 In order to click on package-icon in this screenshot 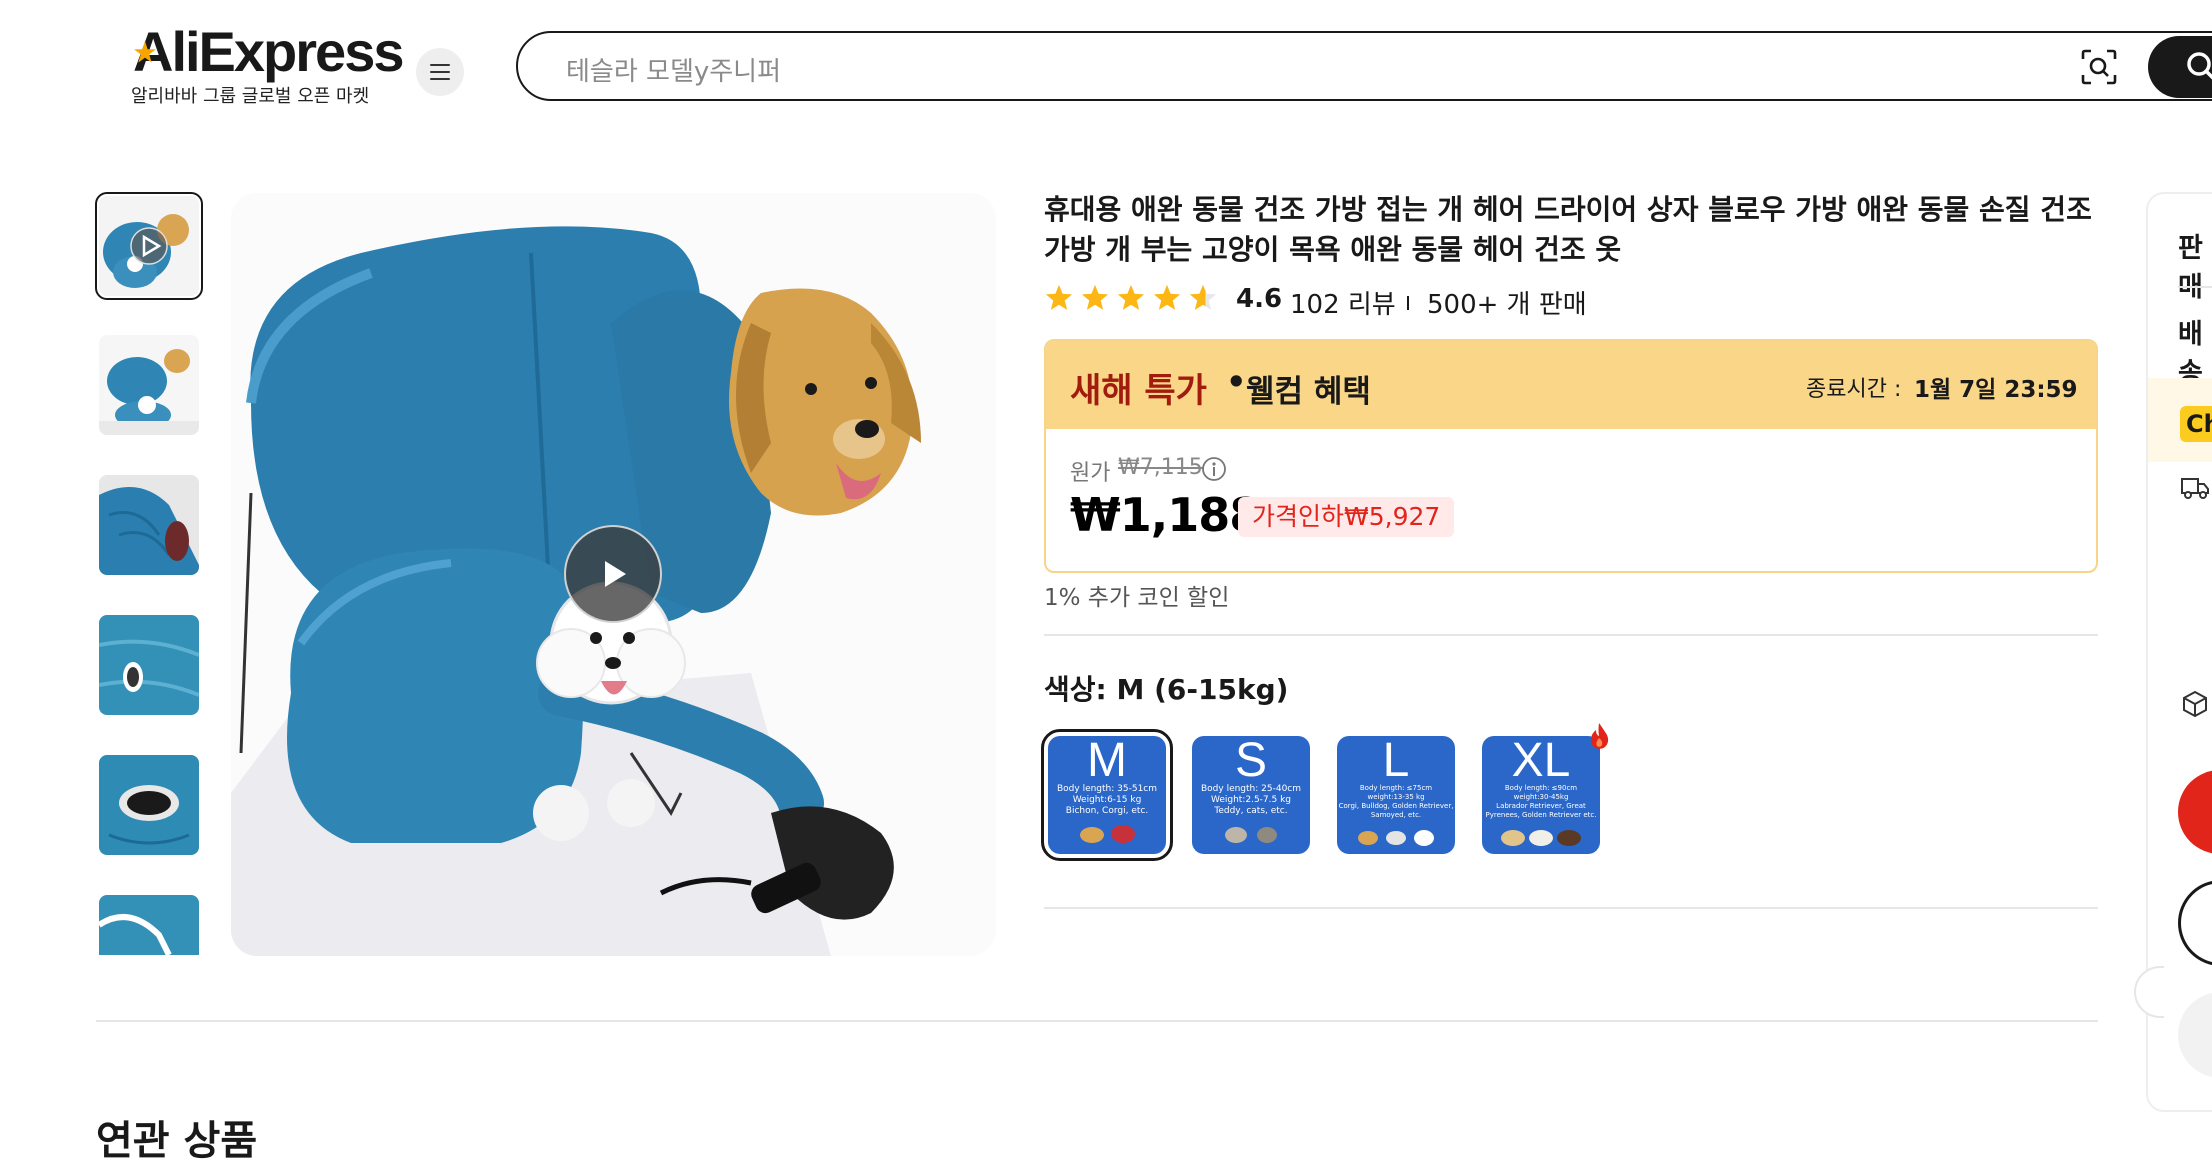, I will do `click(2195, 704)`.